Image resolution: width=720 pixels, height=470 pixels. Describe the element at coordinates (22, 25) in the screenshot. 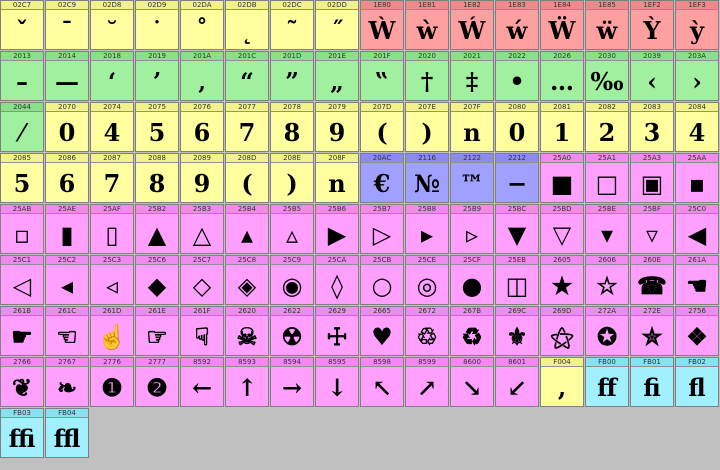

I see `glyph-cell: 02C7 ˇ` at that location.